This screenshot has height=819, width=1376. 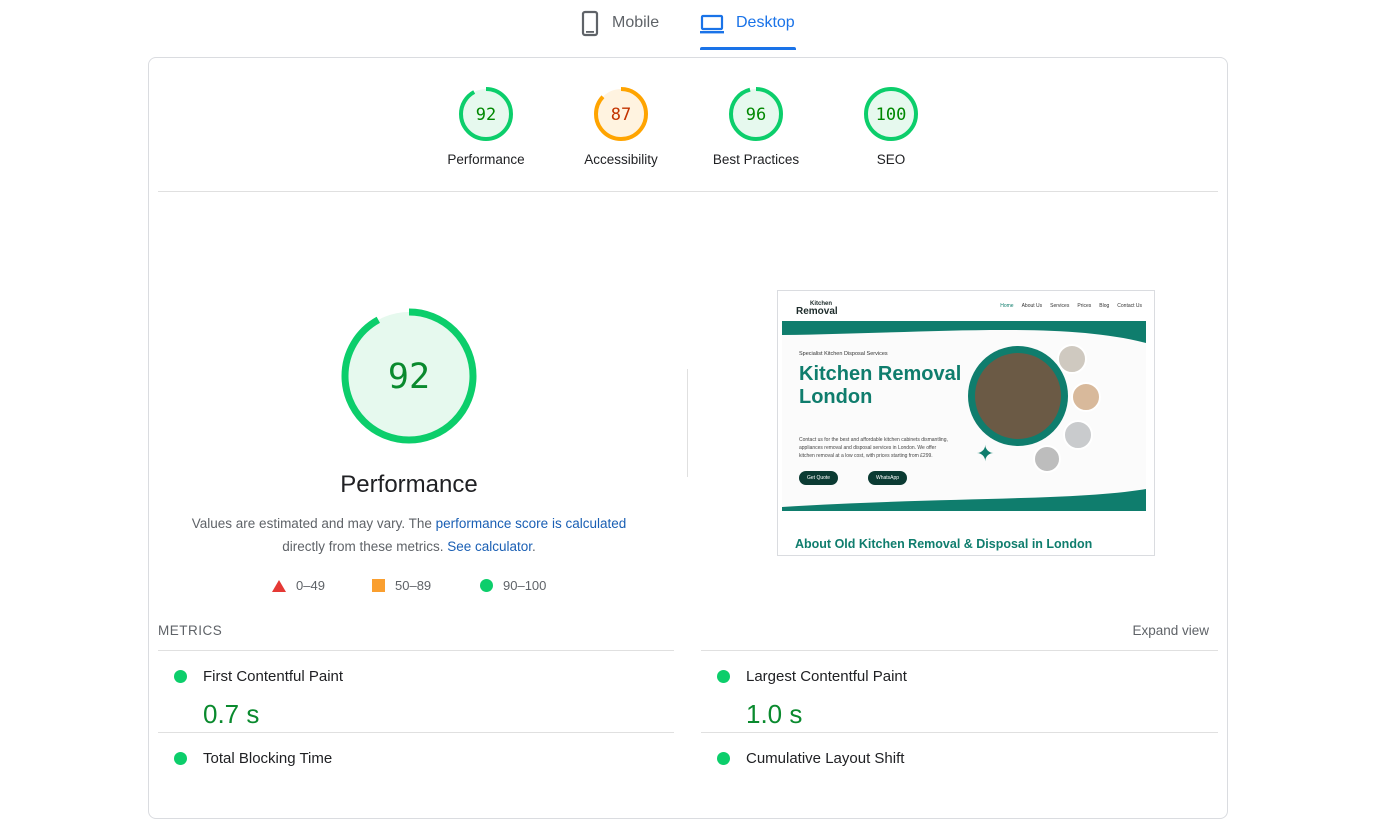 I want to click on legend-fail: 0–49, so click(x=298, y=585).